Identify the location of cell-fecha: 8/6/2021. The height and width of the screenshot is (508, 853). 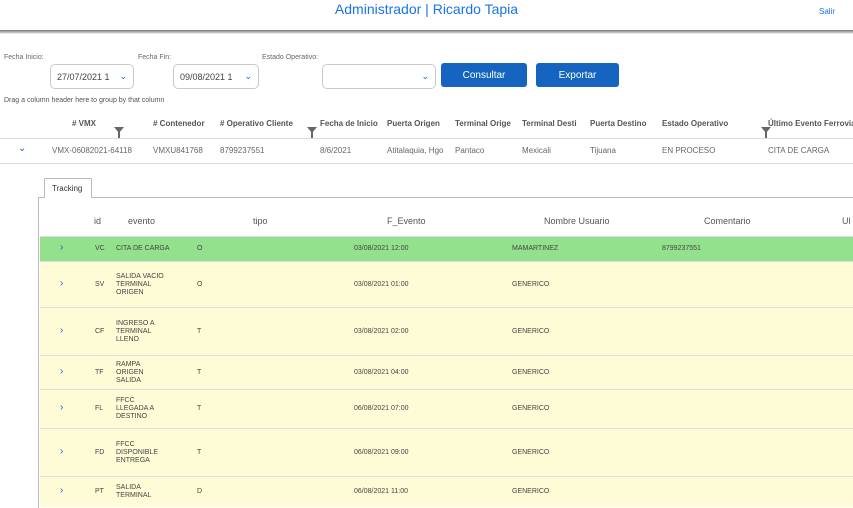
(336, 150).